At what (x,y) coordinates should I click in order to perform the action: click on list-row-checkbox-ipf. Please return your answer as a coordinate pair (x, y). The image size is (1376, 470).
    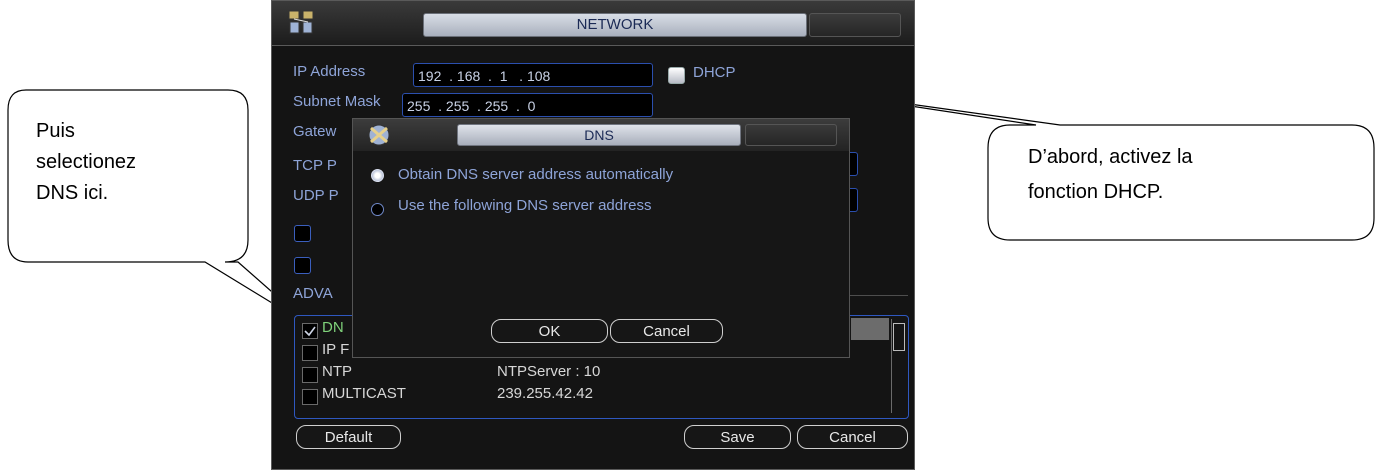
    Looking at the image, I should click on (310, 353).